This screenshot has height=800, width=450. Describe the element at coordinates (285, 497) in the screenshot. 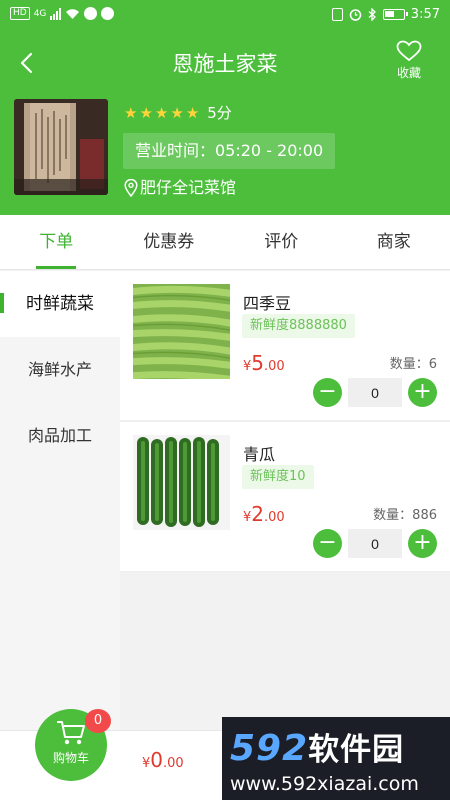

I see `product-card: 青瓜 新鲜度10 ¥2.00 数量：886 − +` at that location.